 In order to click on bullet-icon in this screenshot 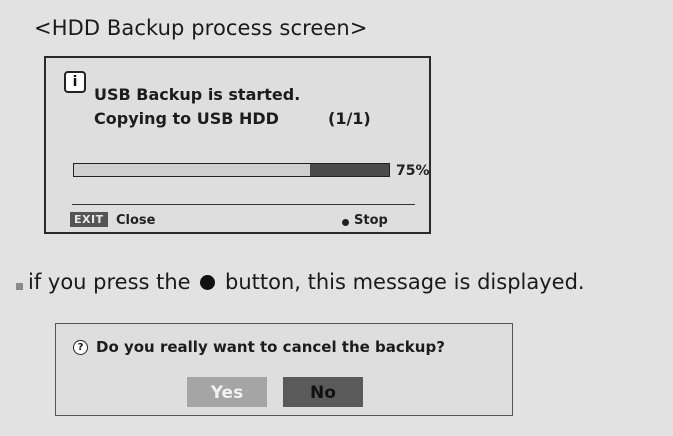, I will do `click(19, 286)`.